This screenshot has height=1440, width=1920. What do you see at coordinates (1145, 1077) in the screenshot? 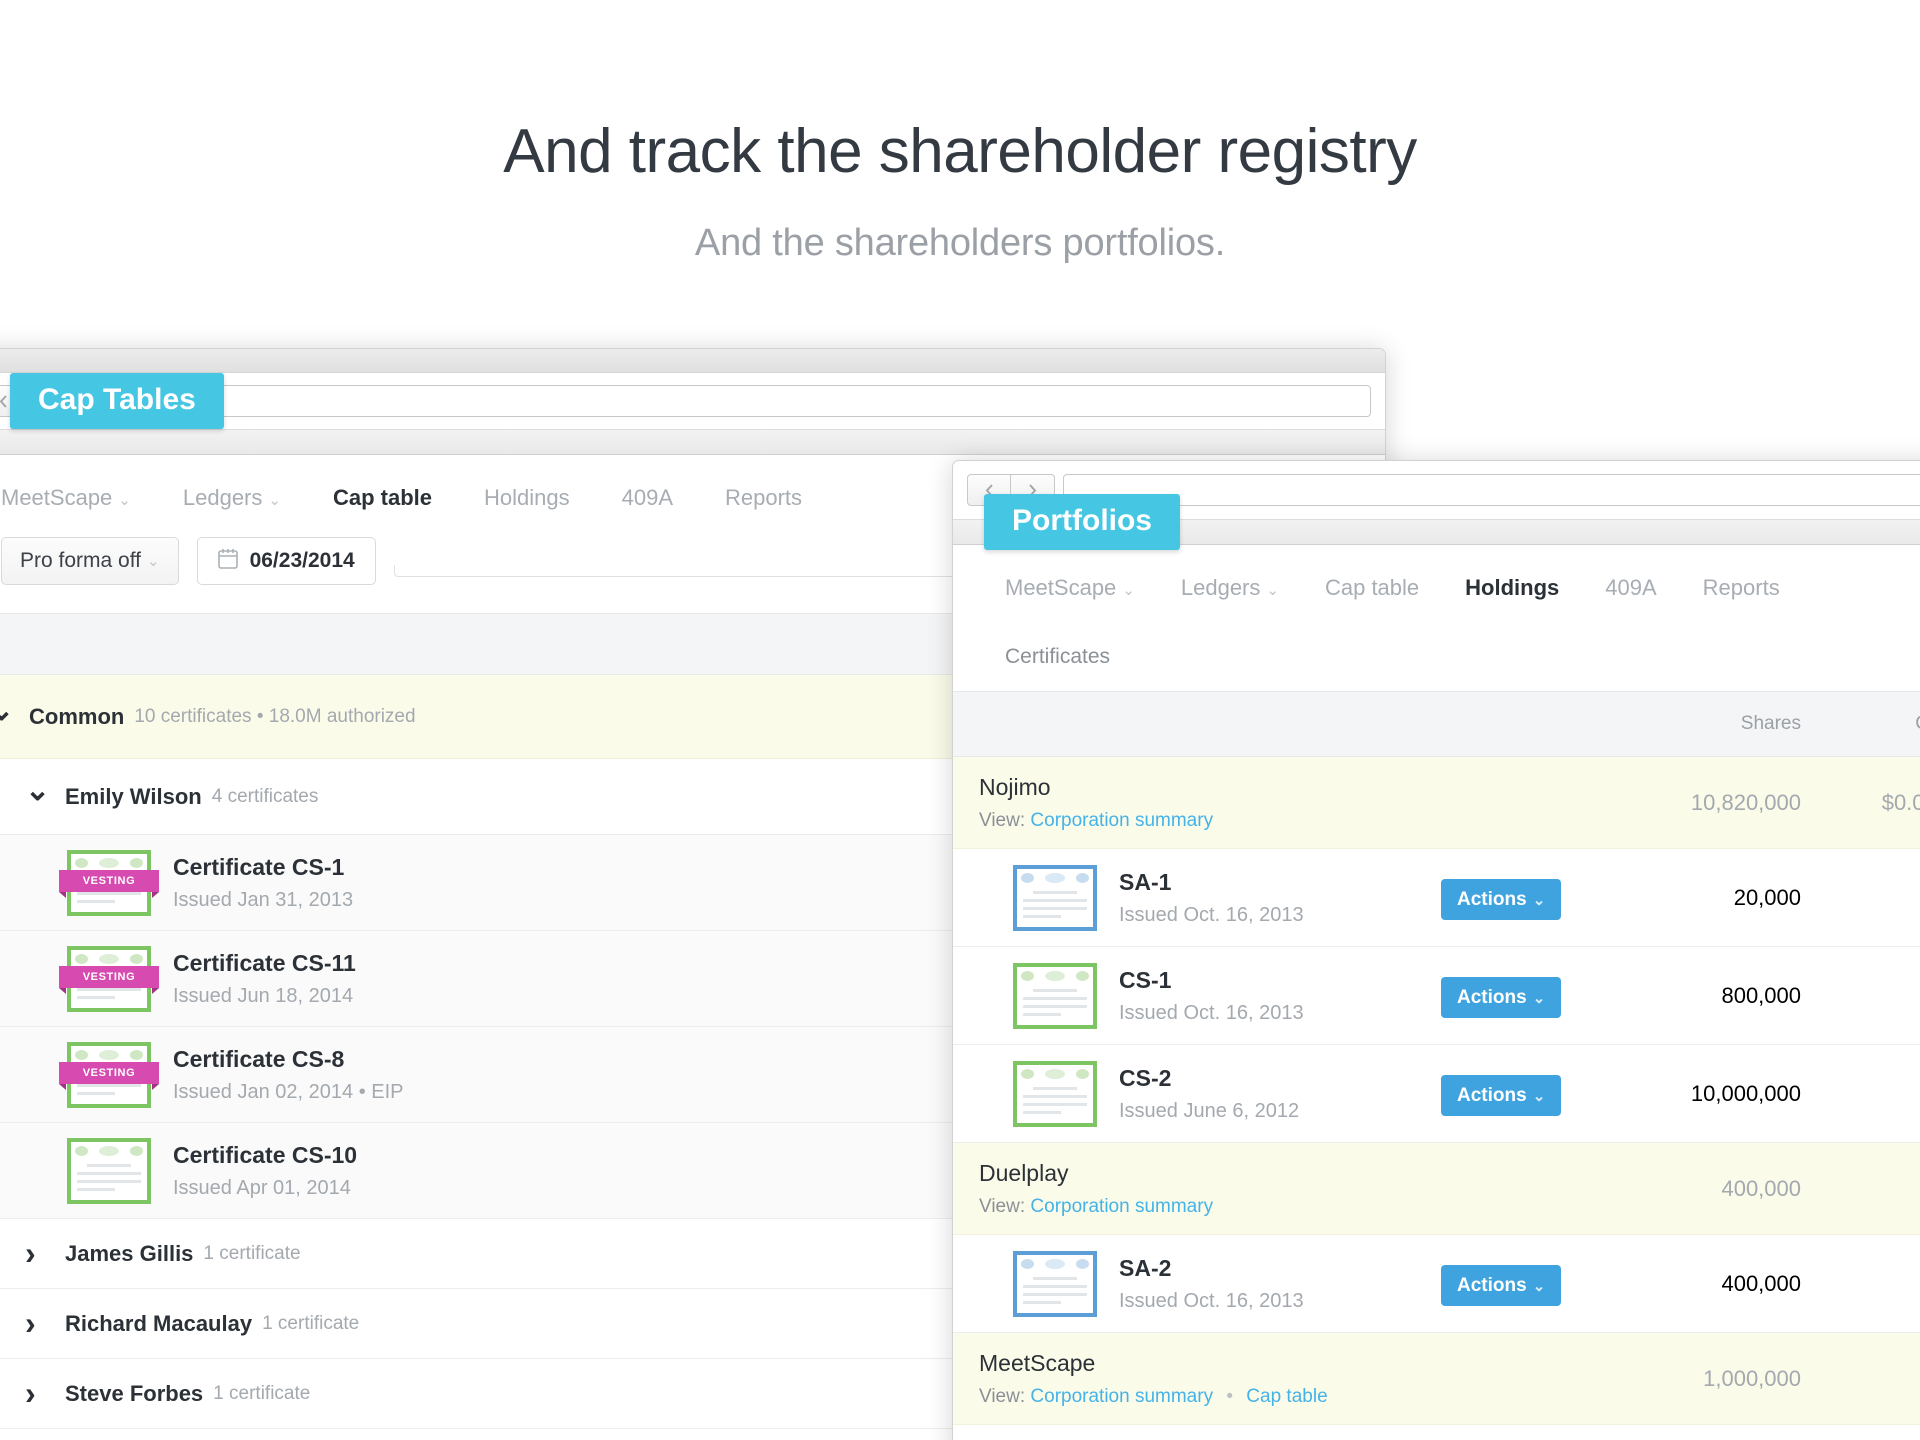
I see `holding-title: CS-2` at bounding box center [1145, 1077].